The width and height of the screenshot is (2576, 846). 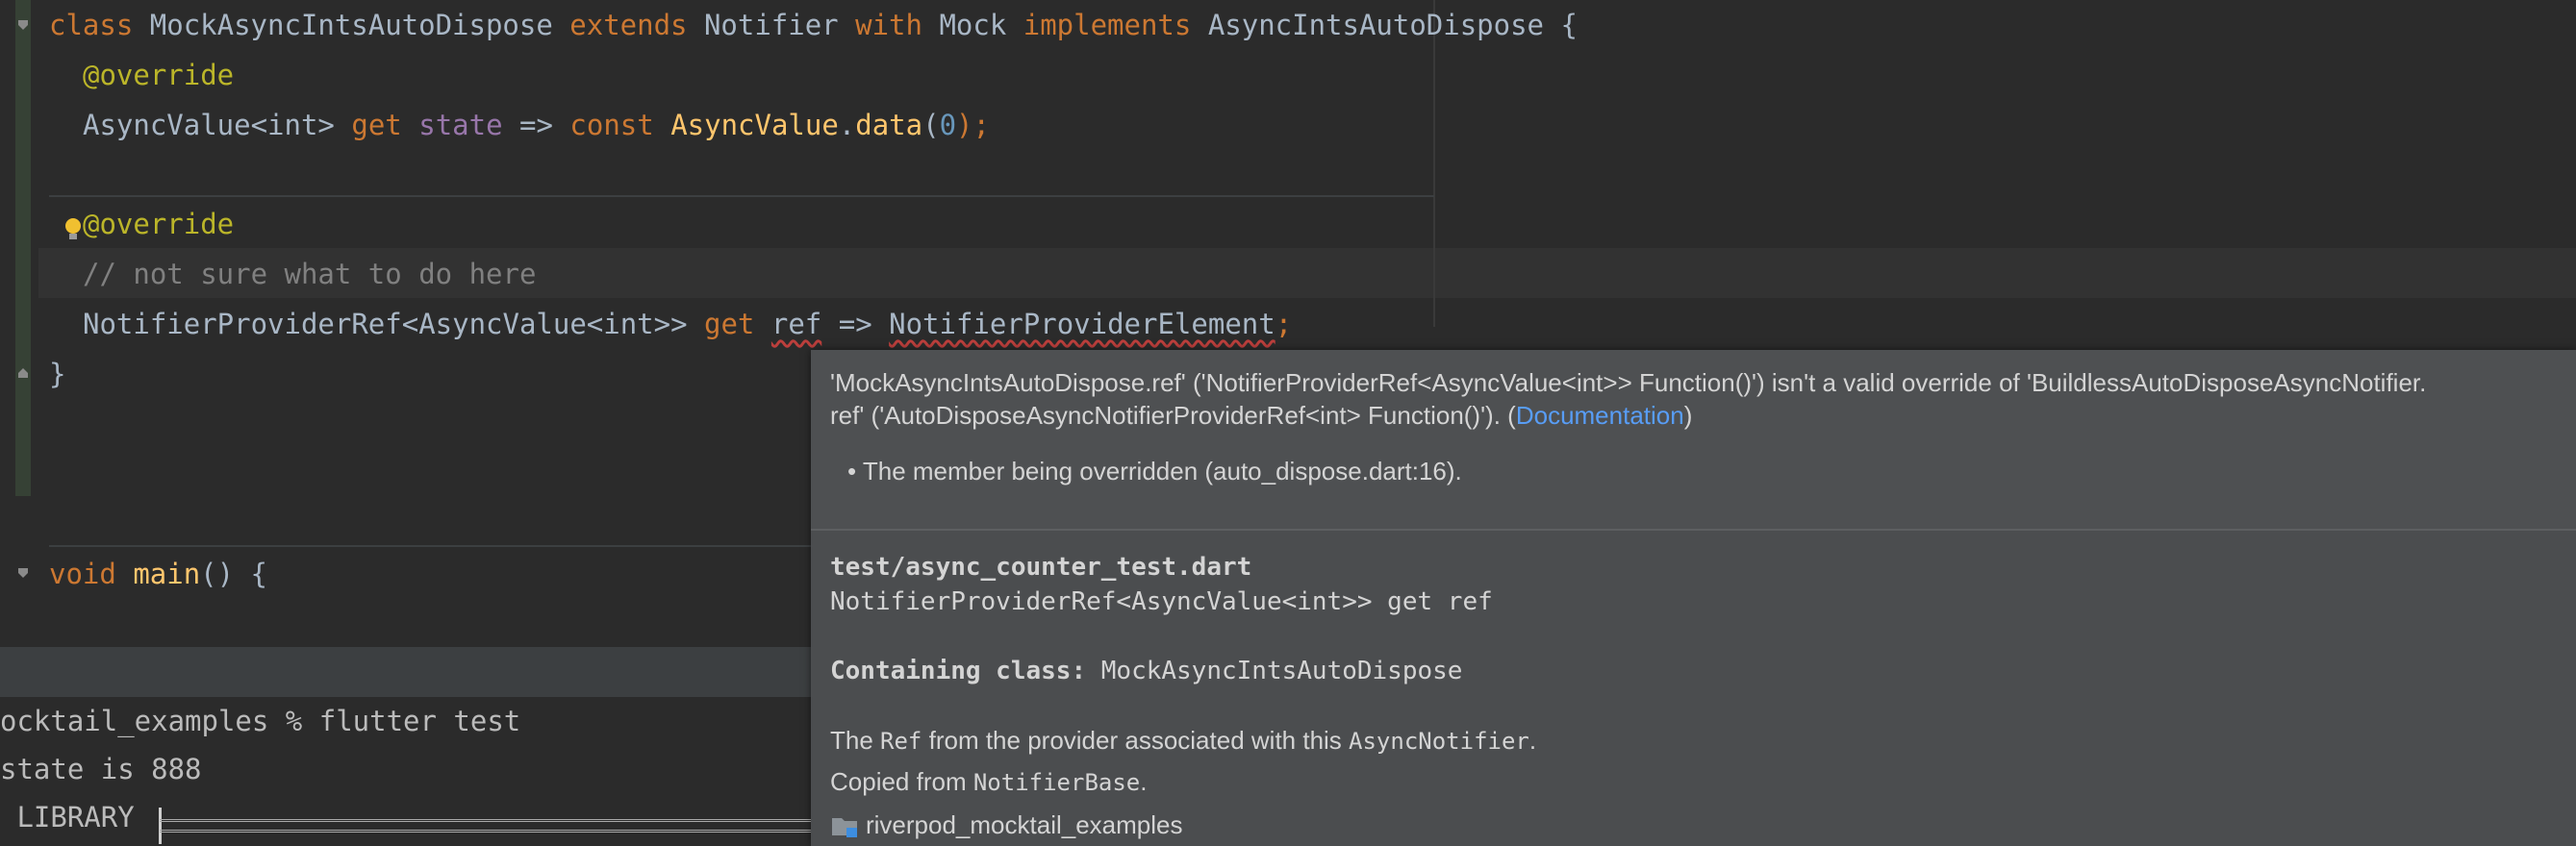 What do you see at coordinates (1041, 567) in the screenshot?
I see `file-path: test/async_counter_test.dart` at bounding box center [1041, 567].